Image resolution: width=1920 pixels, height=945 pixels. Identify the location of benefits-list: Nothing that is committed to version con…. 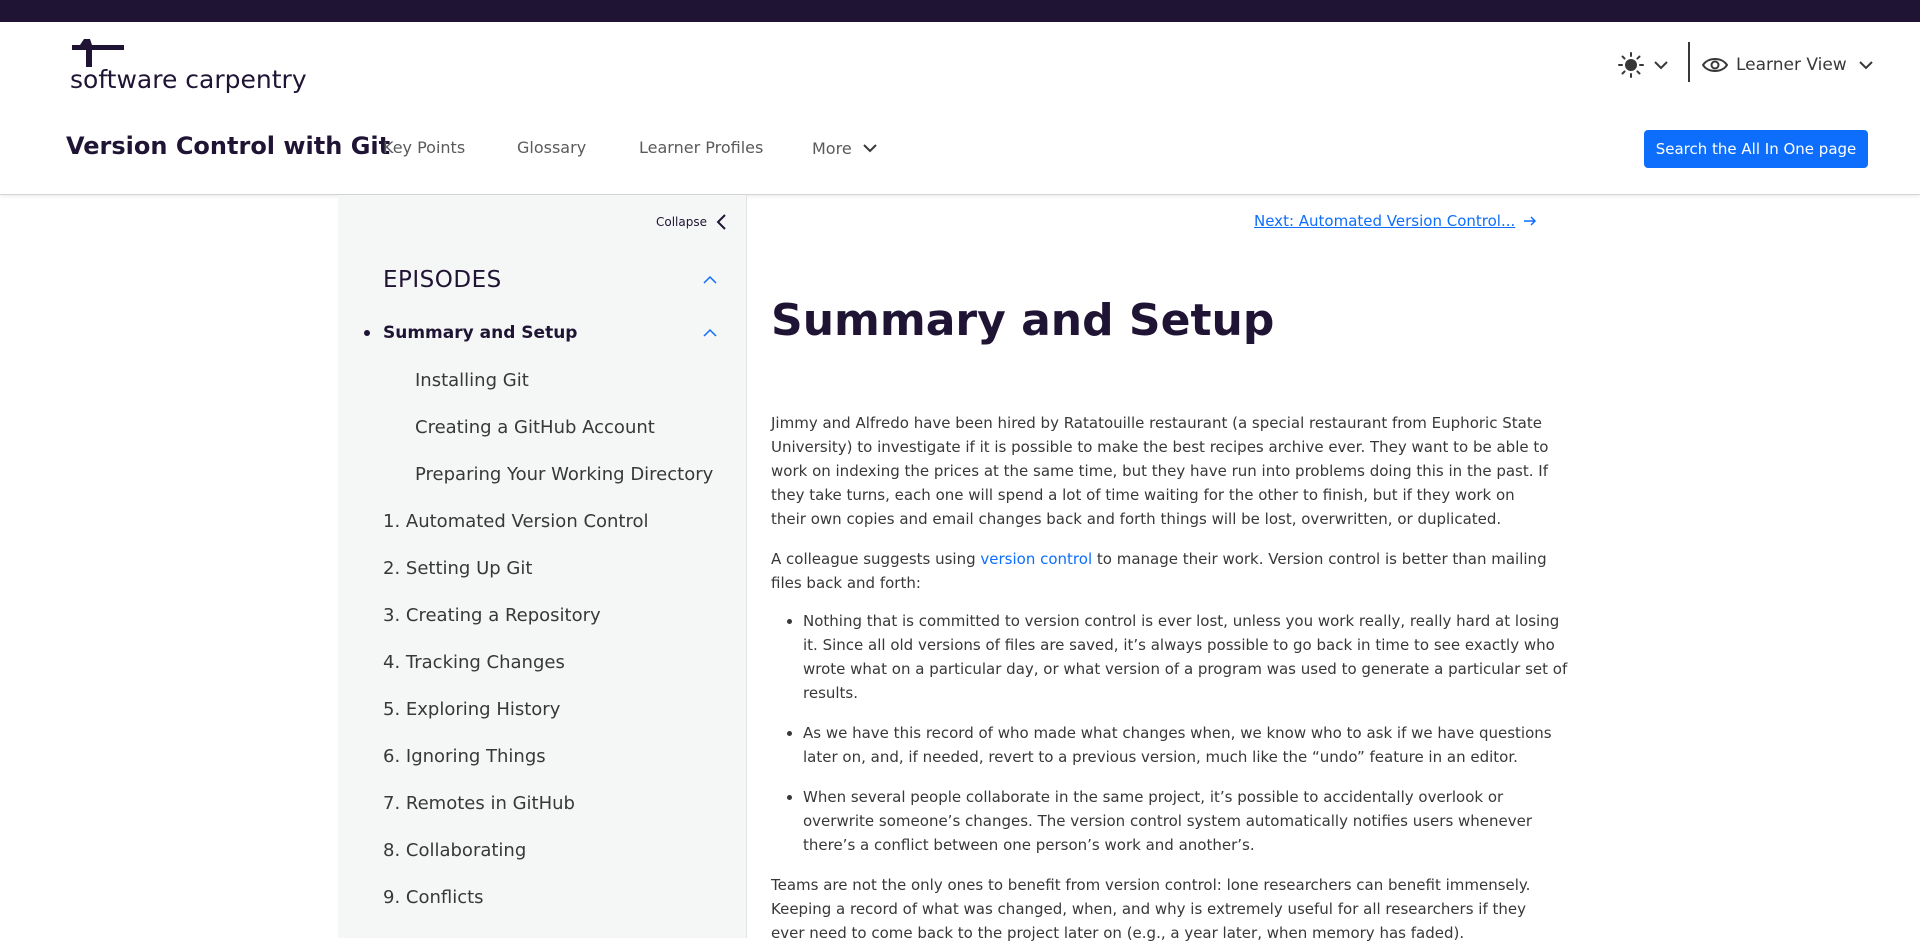
(1174, 741).